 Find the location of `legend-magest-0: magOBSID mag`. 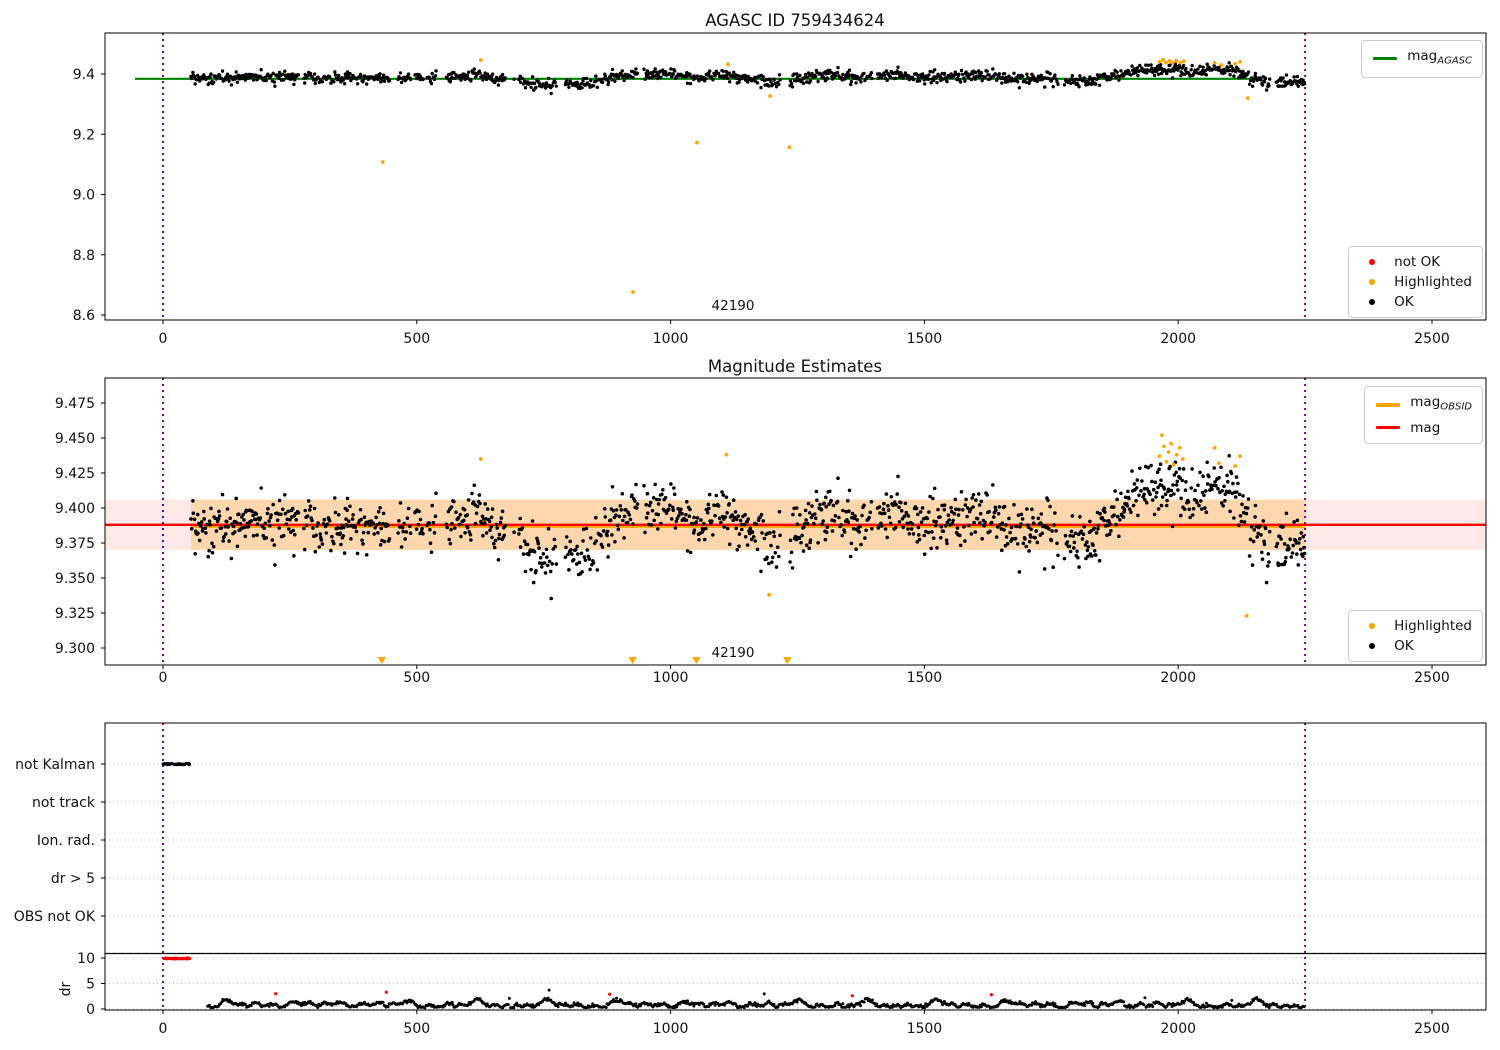

legend-magest-0: magOBSID mag is located at coordinates (1423, 415).